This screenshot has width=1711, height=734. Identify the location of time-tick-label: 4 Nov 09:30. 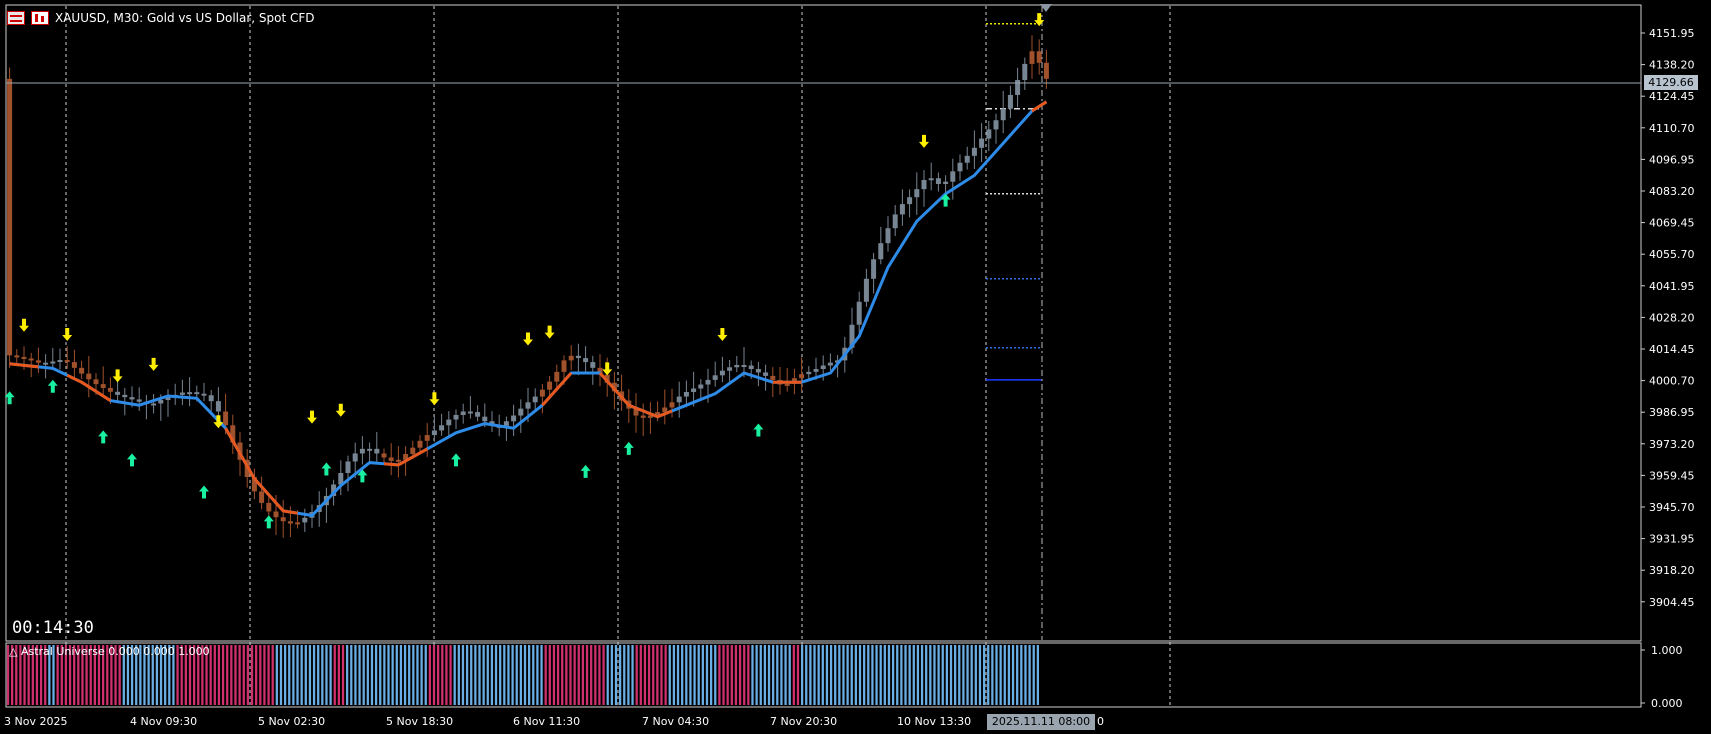
(163, 721).